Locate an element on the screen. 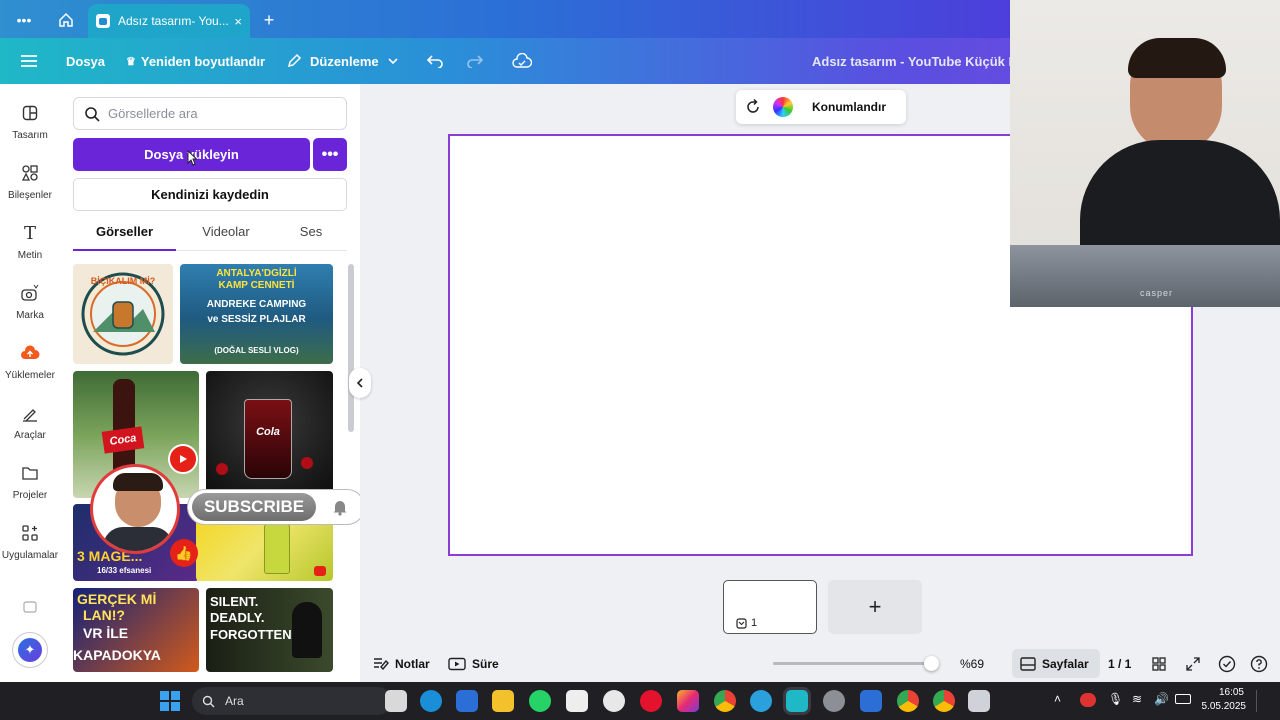  upload-more-button: ••• is located at coordinates (330, 154).